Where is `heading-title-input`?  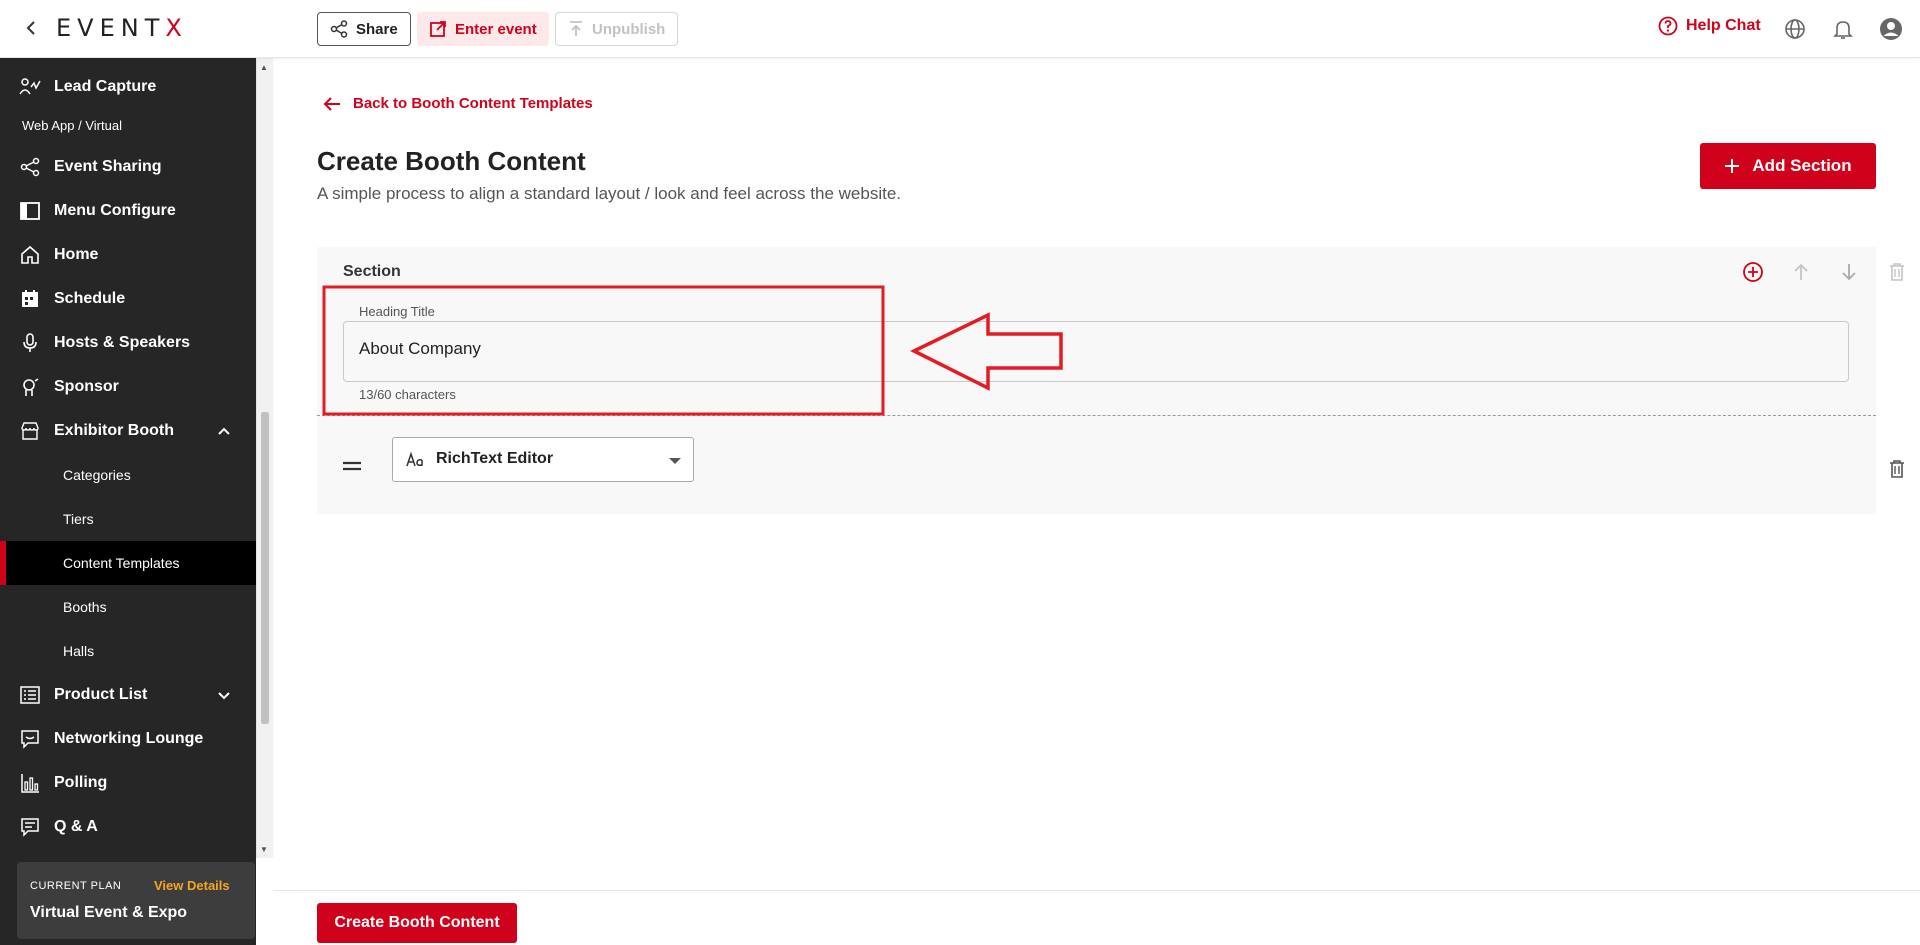
heading-title-input is located at coordinates (1096, 351).